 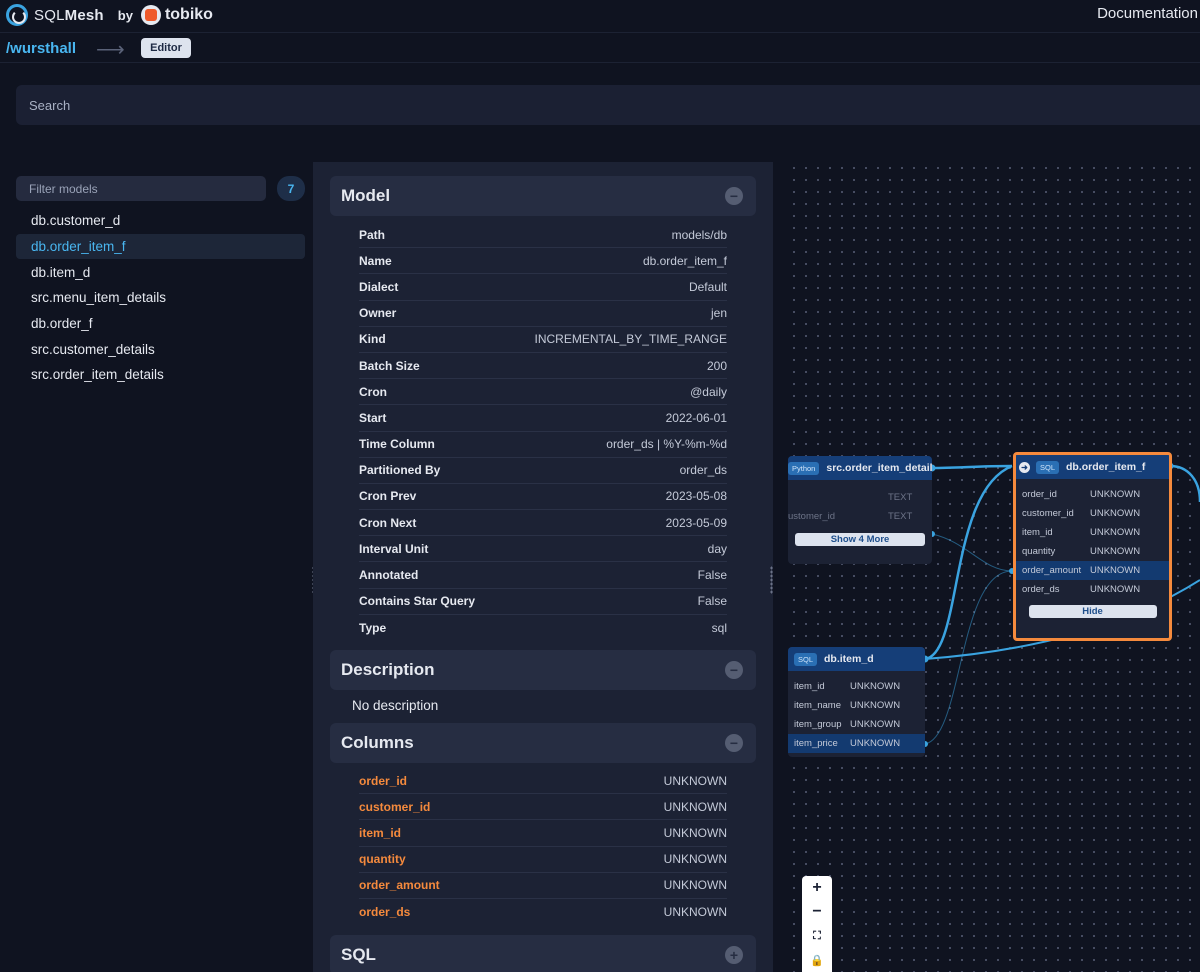 I want to click on node-column-row: quantity UNKNOWN, so click(x=1092, y=551).